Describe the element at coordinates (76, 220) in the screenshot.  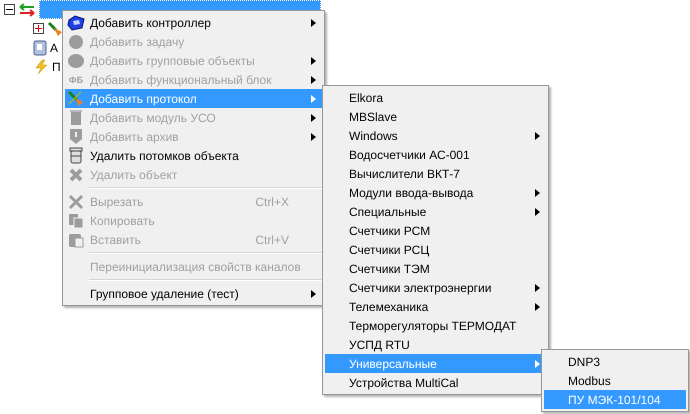
I see `copy-icon` at that location.